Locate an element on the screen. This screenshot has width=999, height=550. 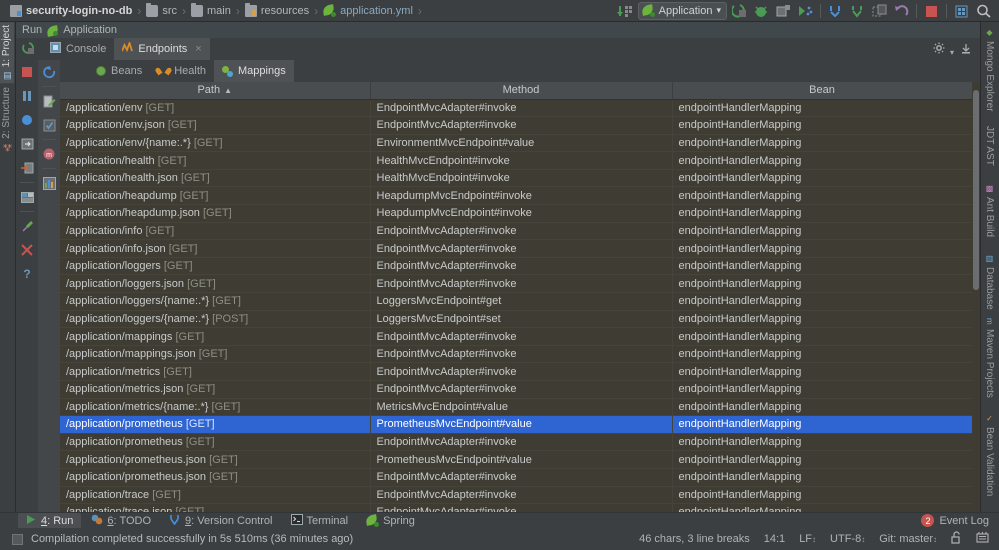
breadcrumb-item-resources: resources is located at coordinates (277, 9).